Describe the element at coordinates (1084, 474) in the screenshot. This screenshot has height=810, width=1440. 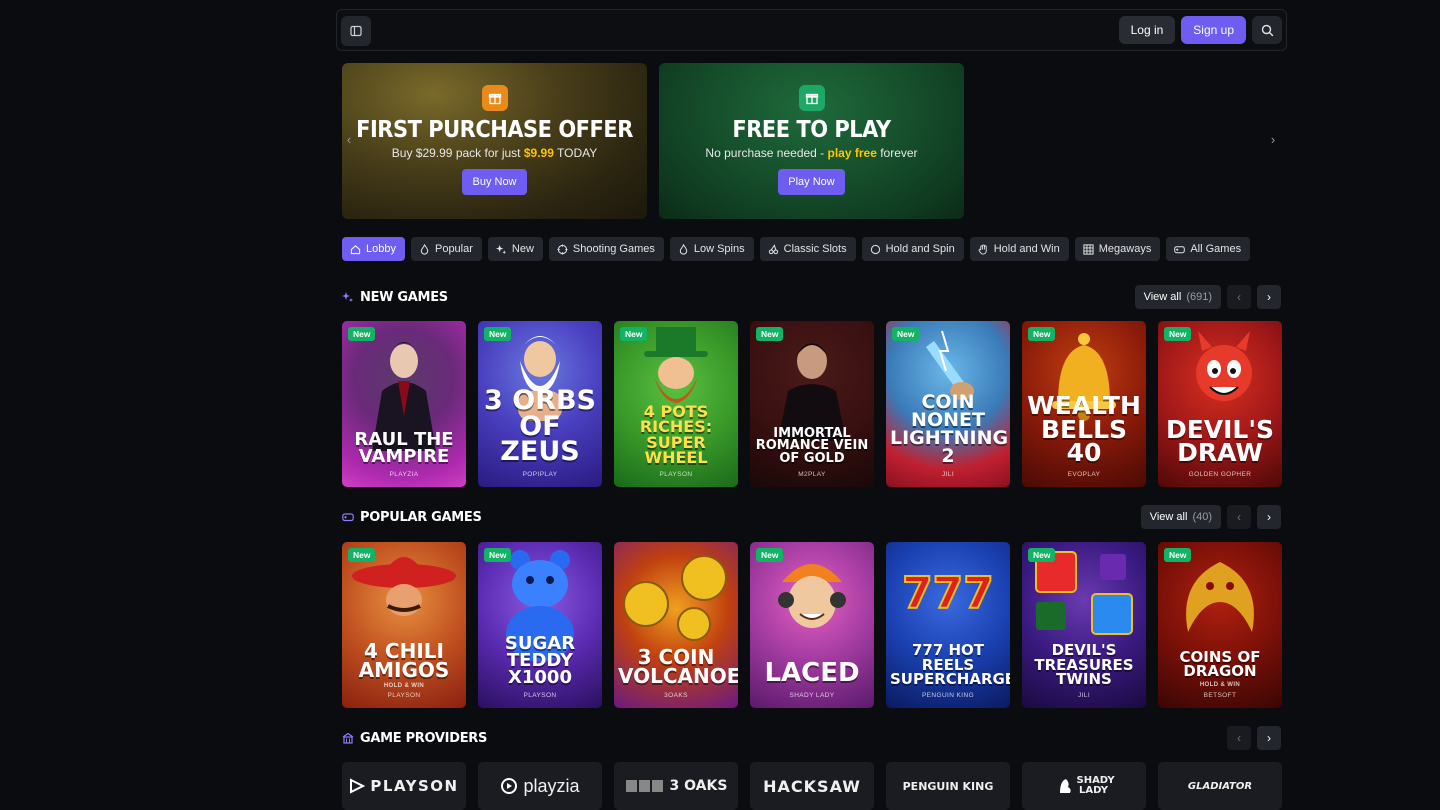
I see `game-provider: EVOPLAY` at that location.